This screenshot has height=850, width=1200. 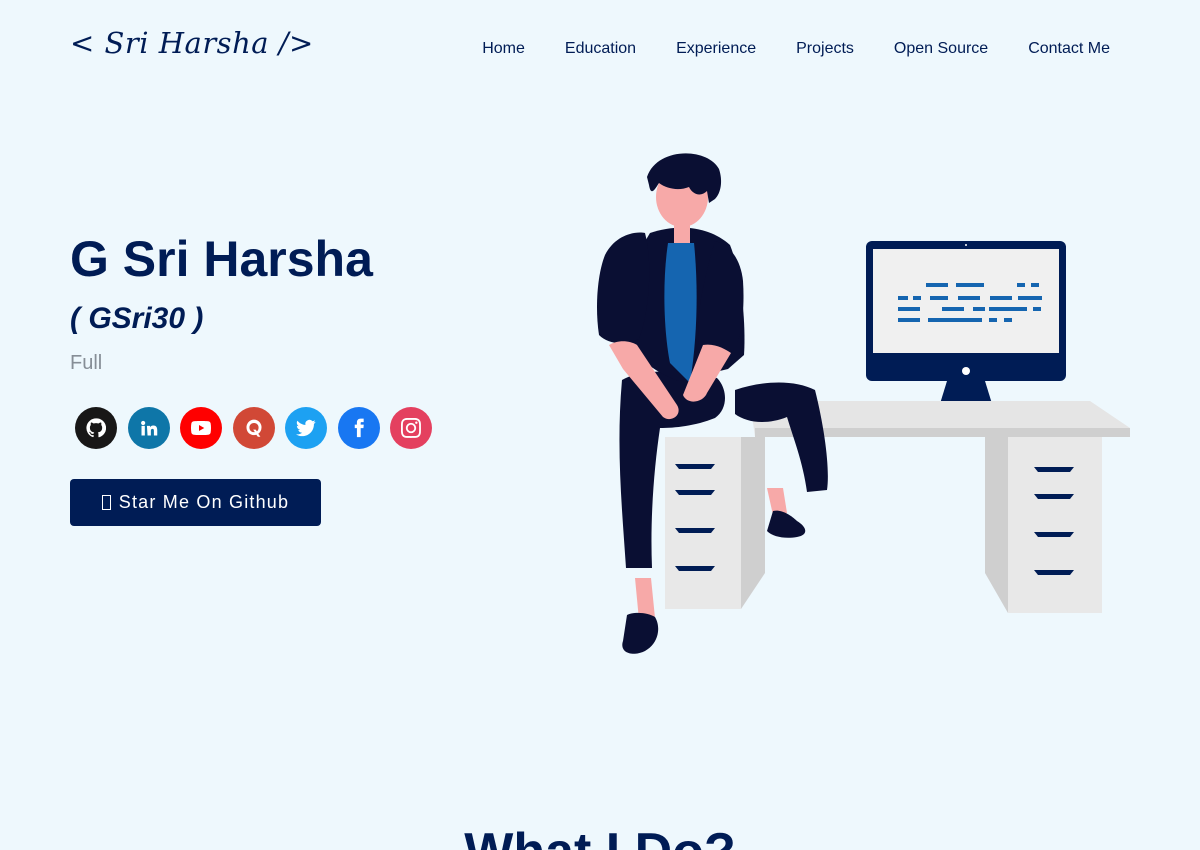 I want to click on monitor-graphic, so click(x=949, y=331).